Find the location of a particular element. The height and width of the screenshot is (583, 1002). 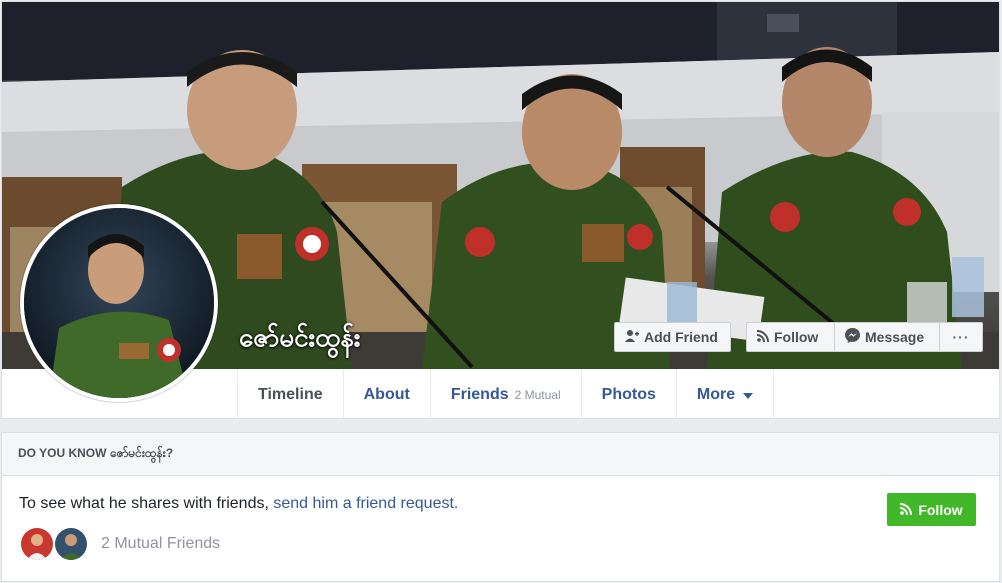

tab-more-label: More is located at coordinates (716, 394).